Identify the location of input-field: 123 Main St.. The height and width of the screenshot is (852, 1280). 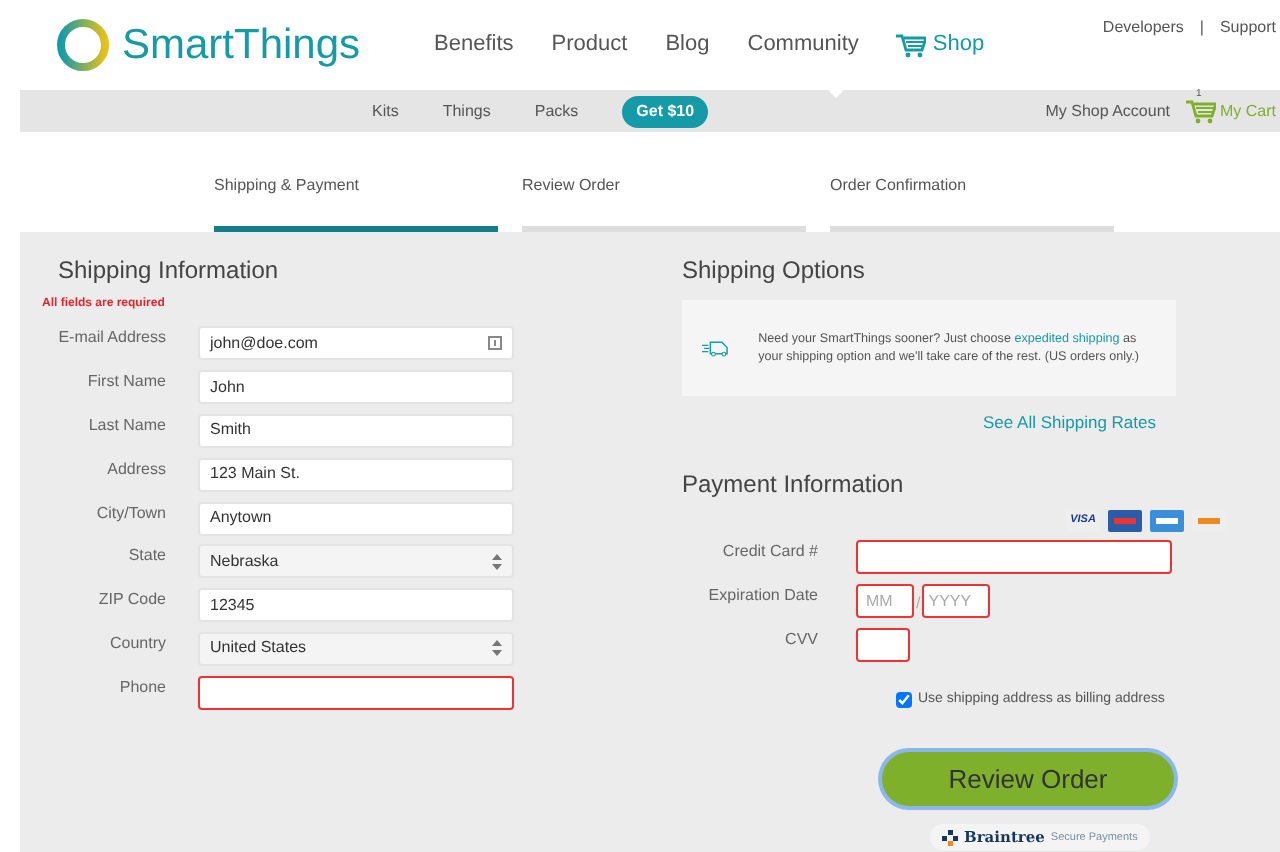
(356, 474).